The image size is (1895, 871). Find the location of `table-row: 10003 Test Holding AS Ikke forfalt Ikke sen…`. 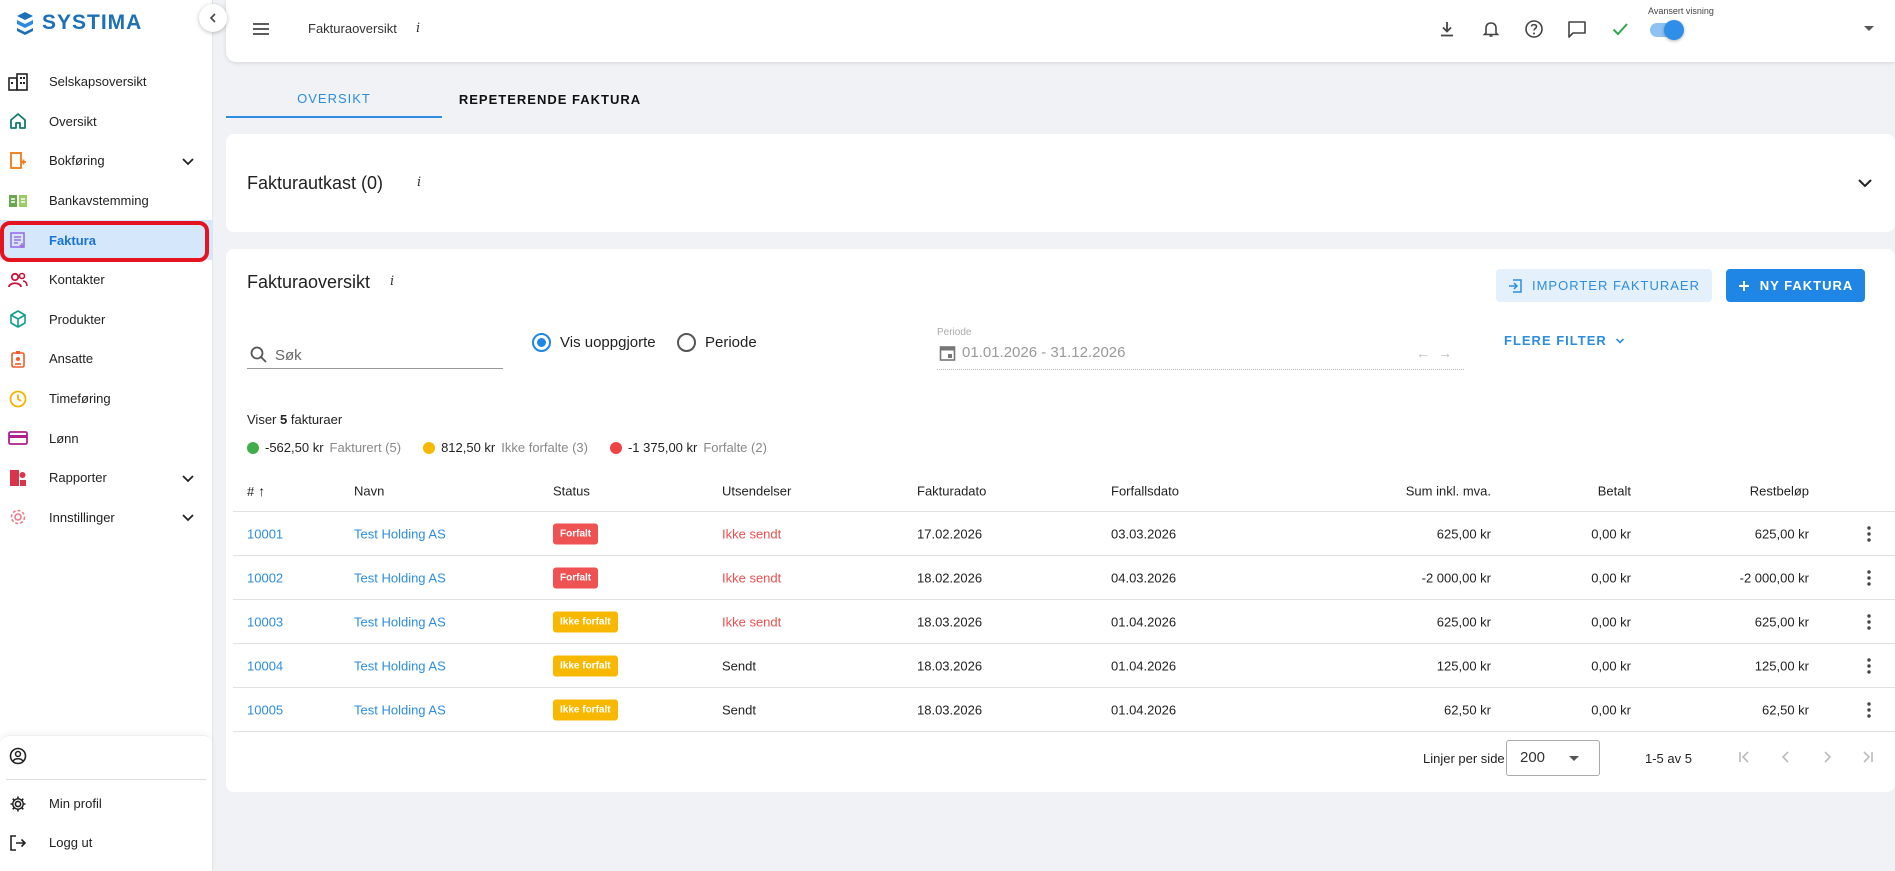

table-row: 10003 Test Holding AS Ikke forfalt Ikke sen… is located at coordinates (1064, 622).